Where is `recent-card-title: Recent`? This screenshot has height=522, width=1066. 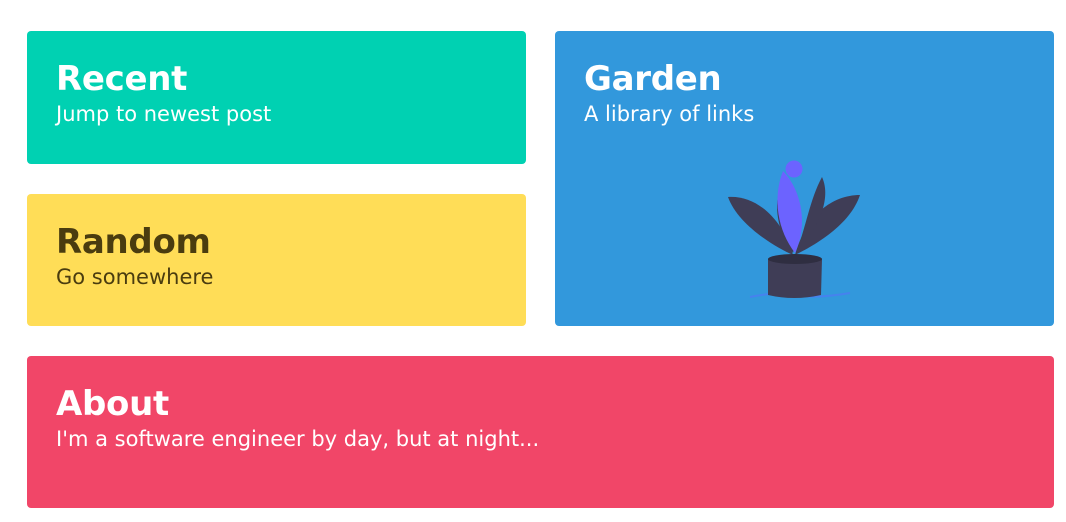
recent-card-title: Recent is located at coordinates (122, 79).